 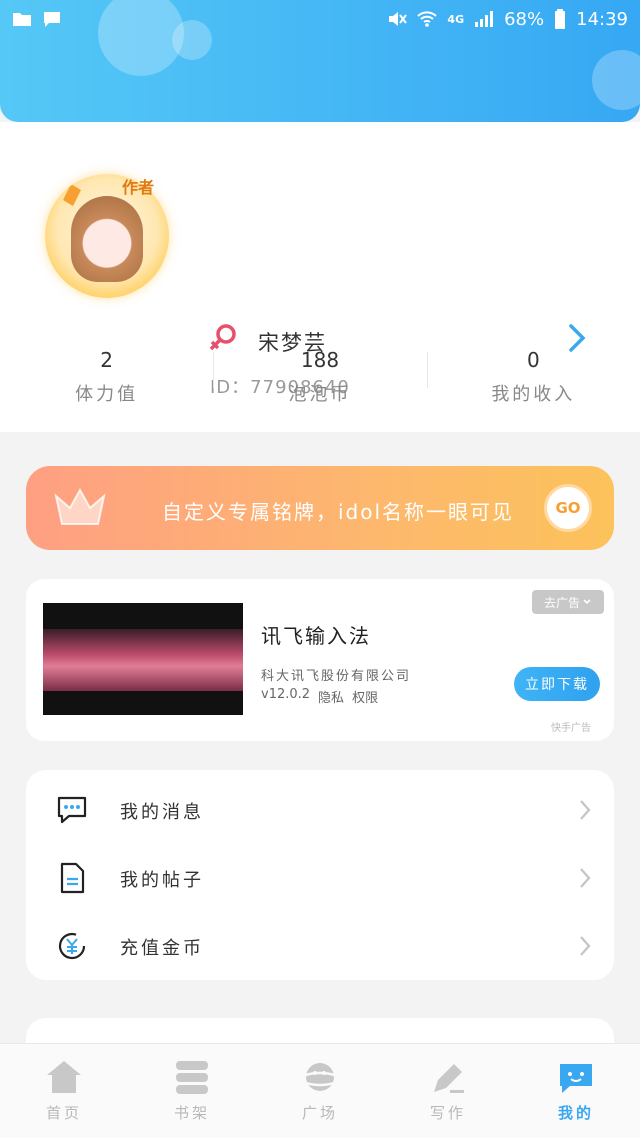 What do you see at coordinates (447, 1113) in the screenshot?
I see `tab-label: 写作` at bounding box center [447, 1113].